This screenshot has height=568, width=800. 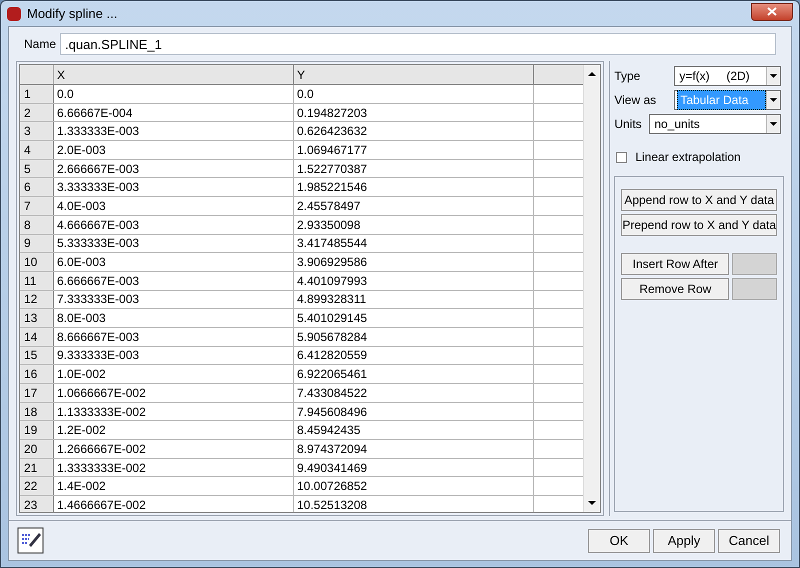 I want to click on row-number: 11, so click(x=37, y=281).